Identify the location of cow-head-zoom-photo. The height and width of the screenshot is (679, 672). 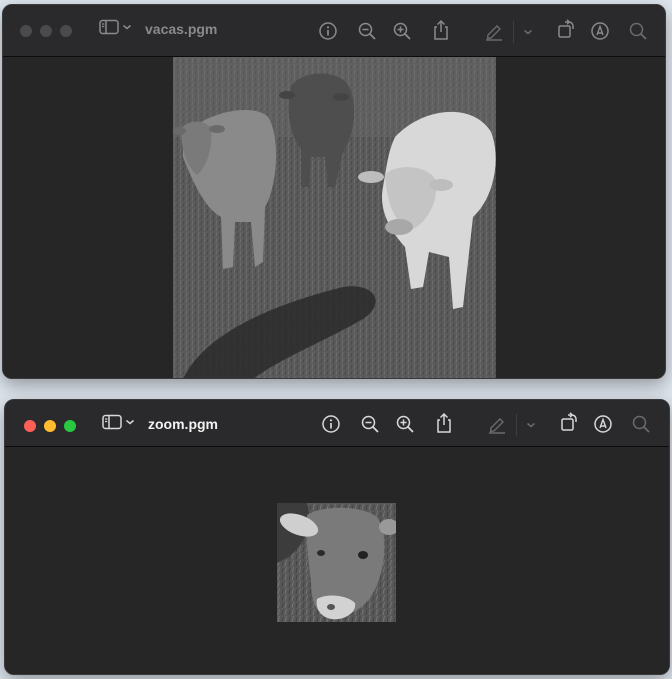
(336, 562).